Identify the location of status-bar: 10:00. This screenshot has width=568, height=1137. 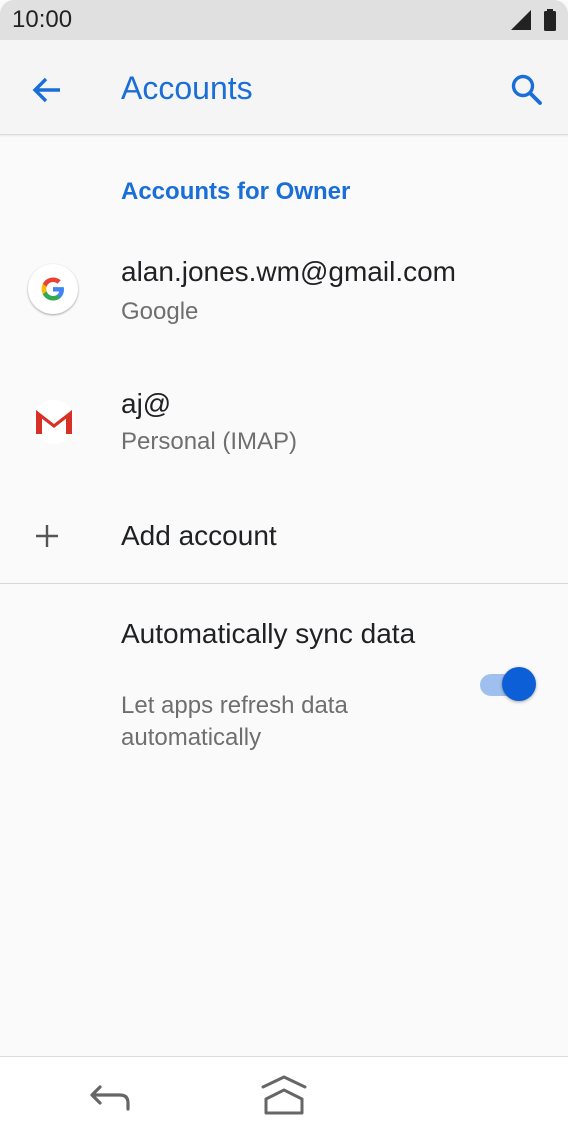
(284, 20).